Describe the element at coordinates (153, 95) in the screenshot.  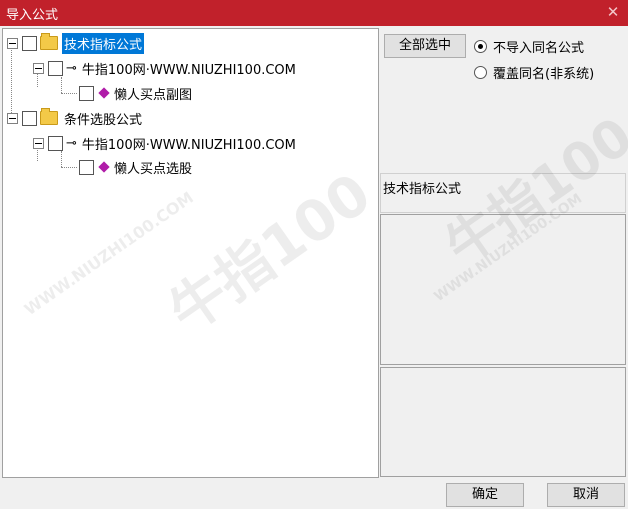
I see `tree-item-label: 懒人买点副图` at that location.